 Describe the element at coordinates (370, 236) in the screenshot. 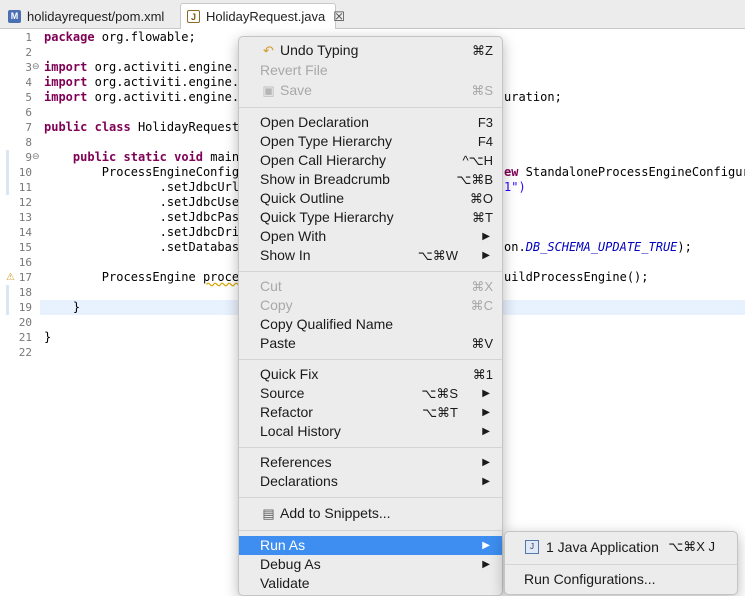

I see `menu-item-open-with: Open With ▶` at that location.